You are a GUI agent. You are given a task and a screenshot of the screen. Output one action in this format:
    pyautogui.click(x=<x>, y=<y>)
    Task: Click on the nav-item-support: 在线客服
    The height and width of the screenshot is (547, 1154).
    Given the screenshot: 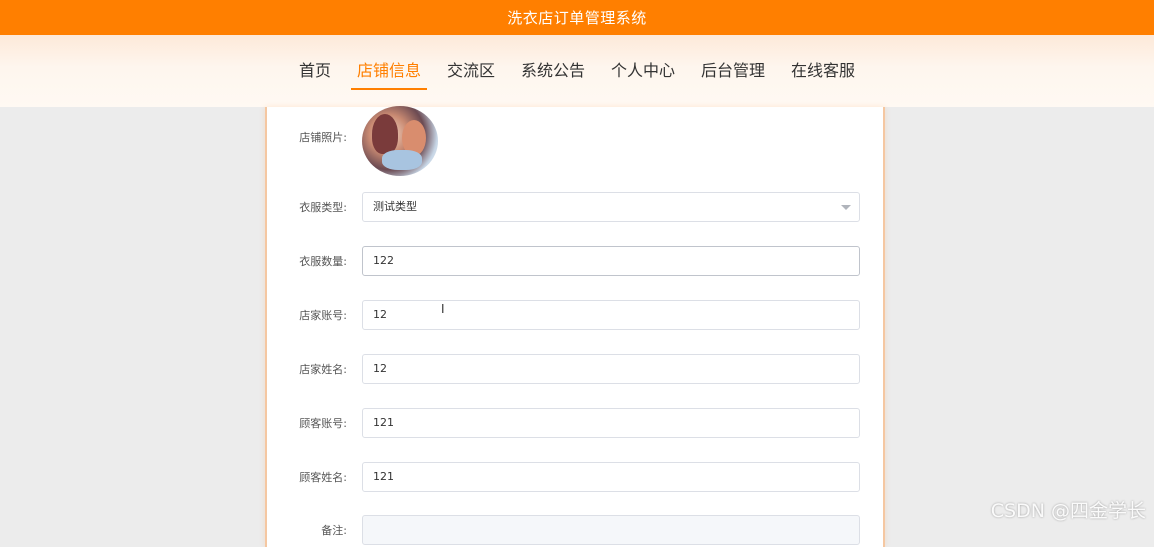 What is the action you would take?
    pyautogui.click(x=823, y=71)
    